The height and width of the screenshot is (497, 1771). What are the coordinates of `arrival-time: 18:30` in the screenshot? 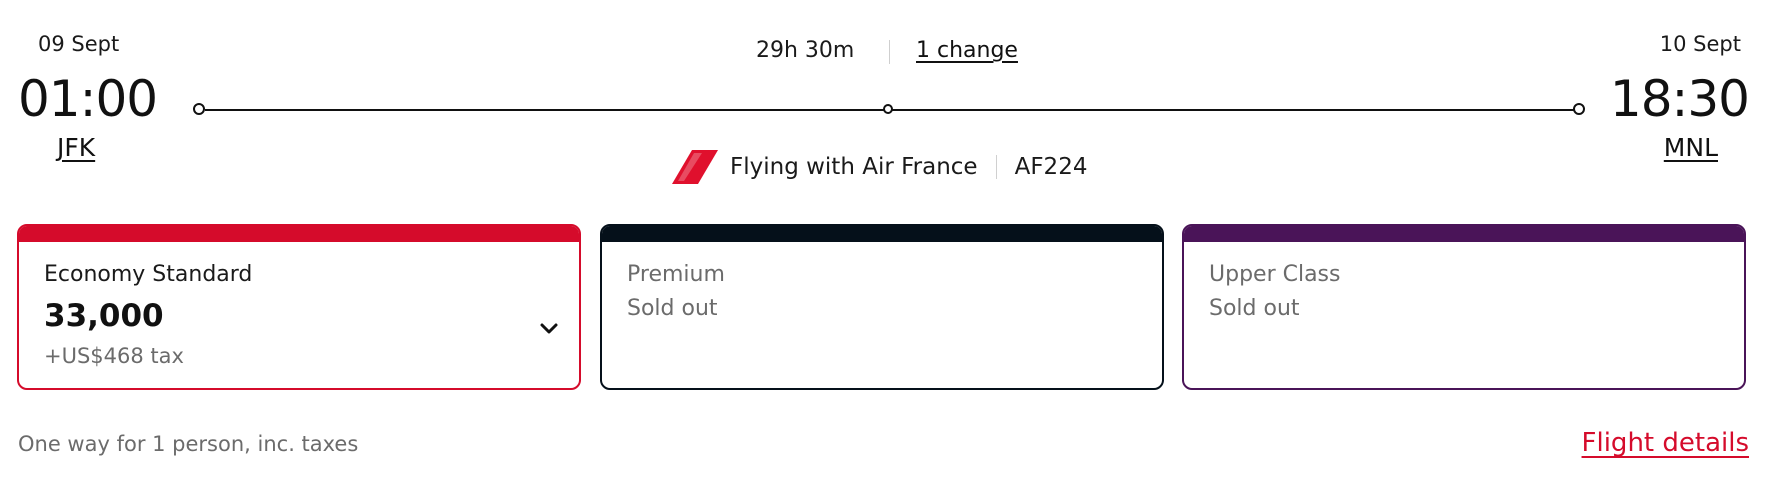 It's located at (1679, 99).